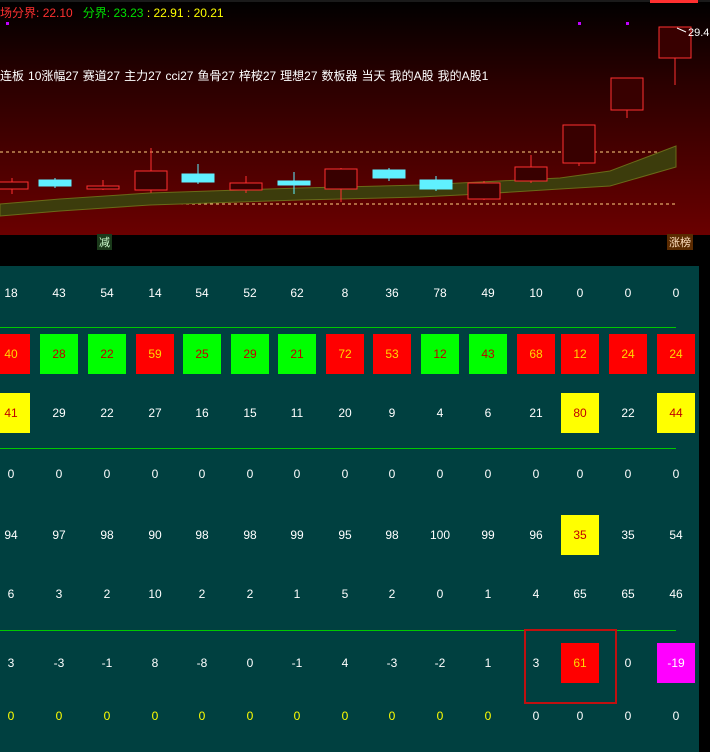  Describe the element at coordinates (101, 76) in the screenshot. I see `toolbar-item: 赛道27` at that location.